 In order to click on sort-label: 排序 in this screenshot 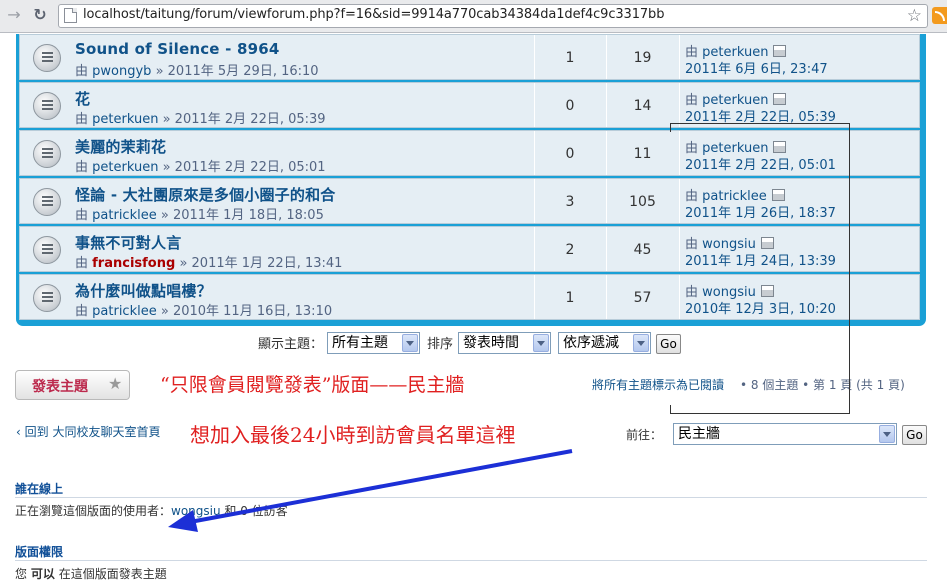, I will do `click(440, 344)`.